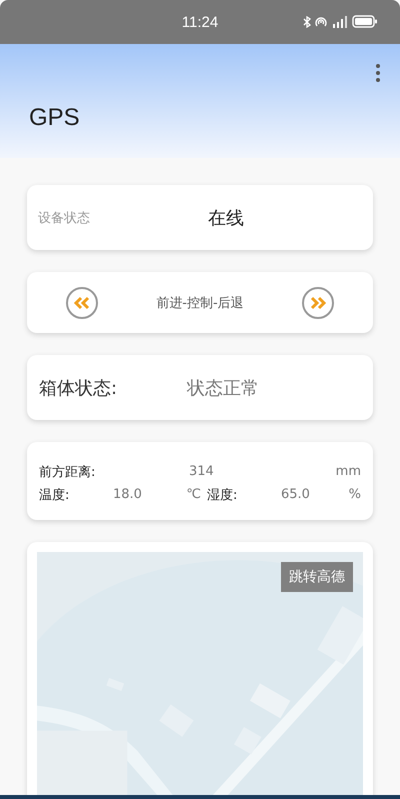  I want to click on humidity-value: 65.0, so click(296, 494).